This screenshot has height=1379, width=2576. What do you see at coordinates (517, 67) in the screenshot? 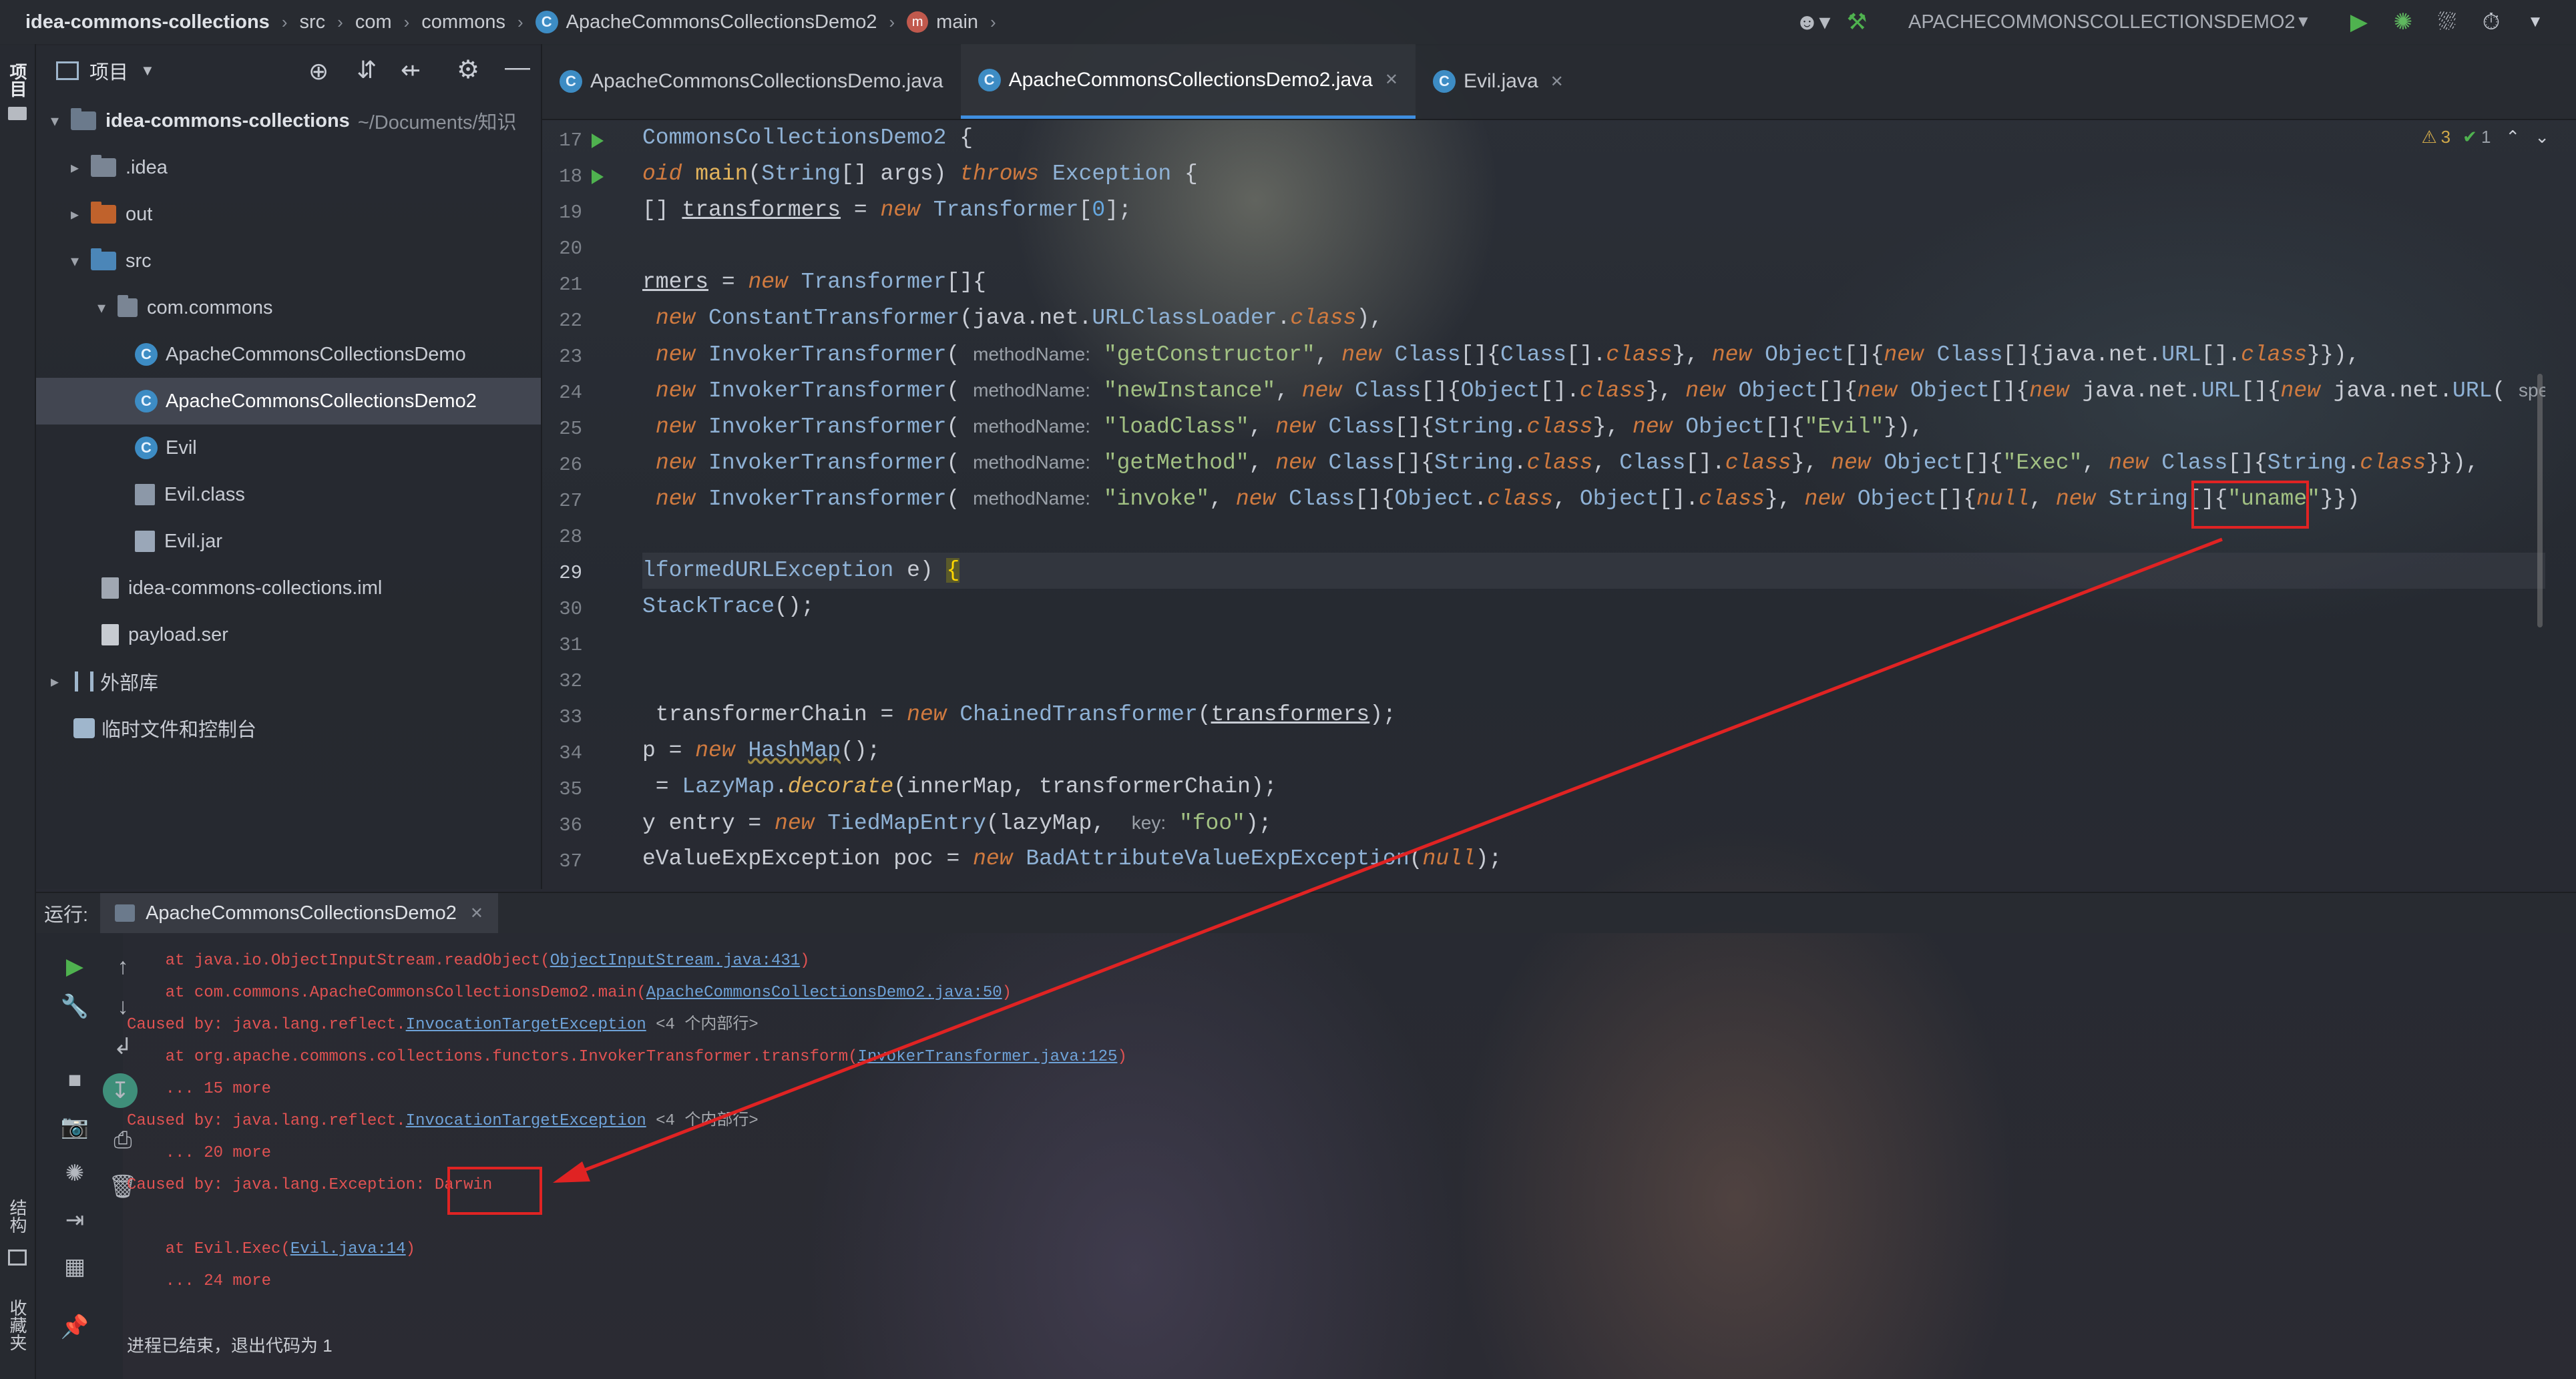
I see `minimize-icon: —` at bounding box center [517, 67].